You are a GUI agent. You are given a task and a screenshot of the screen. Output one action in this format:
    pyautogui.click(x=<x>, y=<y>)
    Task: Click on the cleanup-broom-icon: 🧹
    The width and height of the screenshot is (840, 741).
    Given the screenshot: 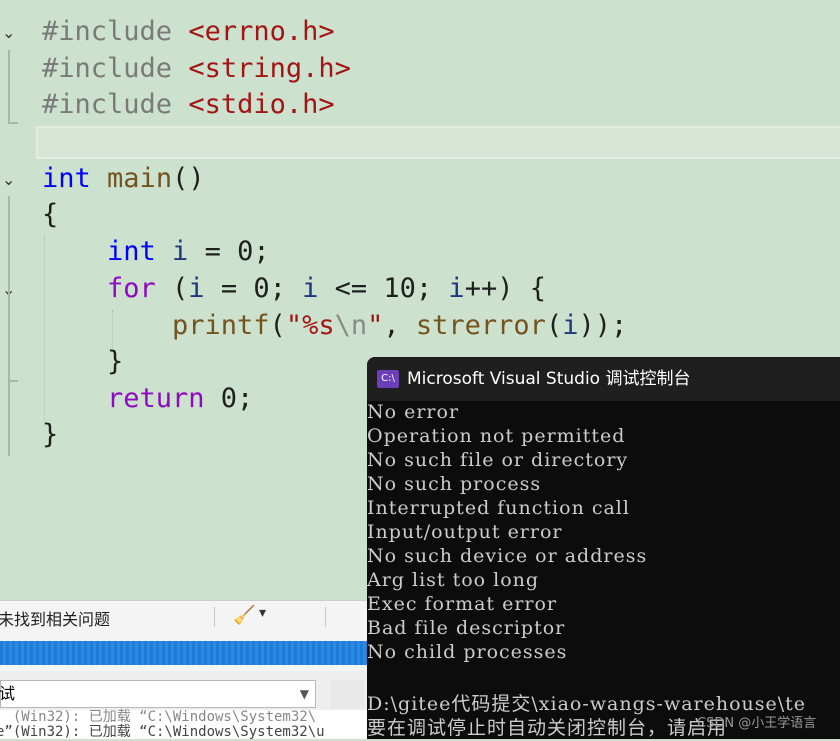 What is the action you would take?
    pyautogui.click(x=244, y=615)
    